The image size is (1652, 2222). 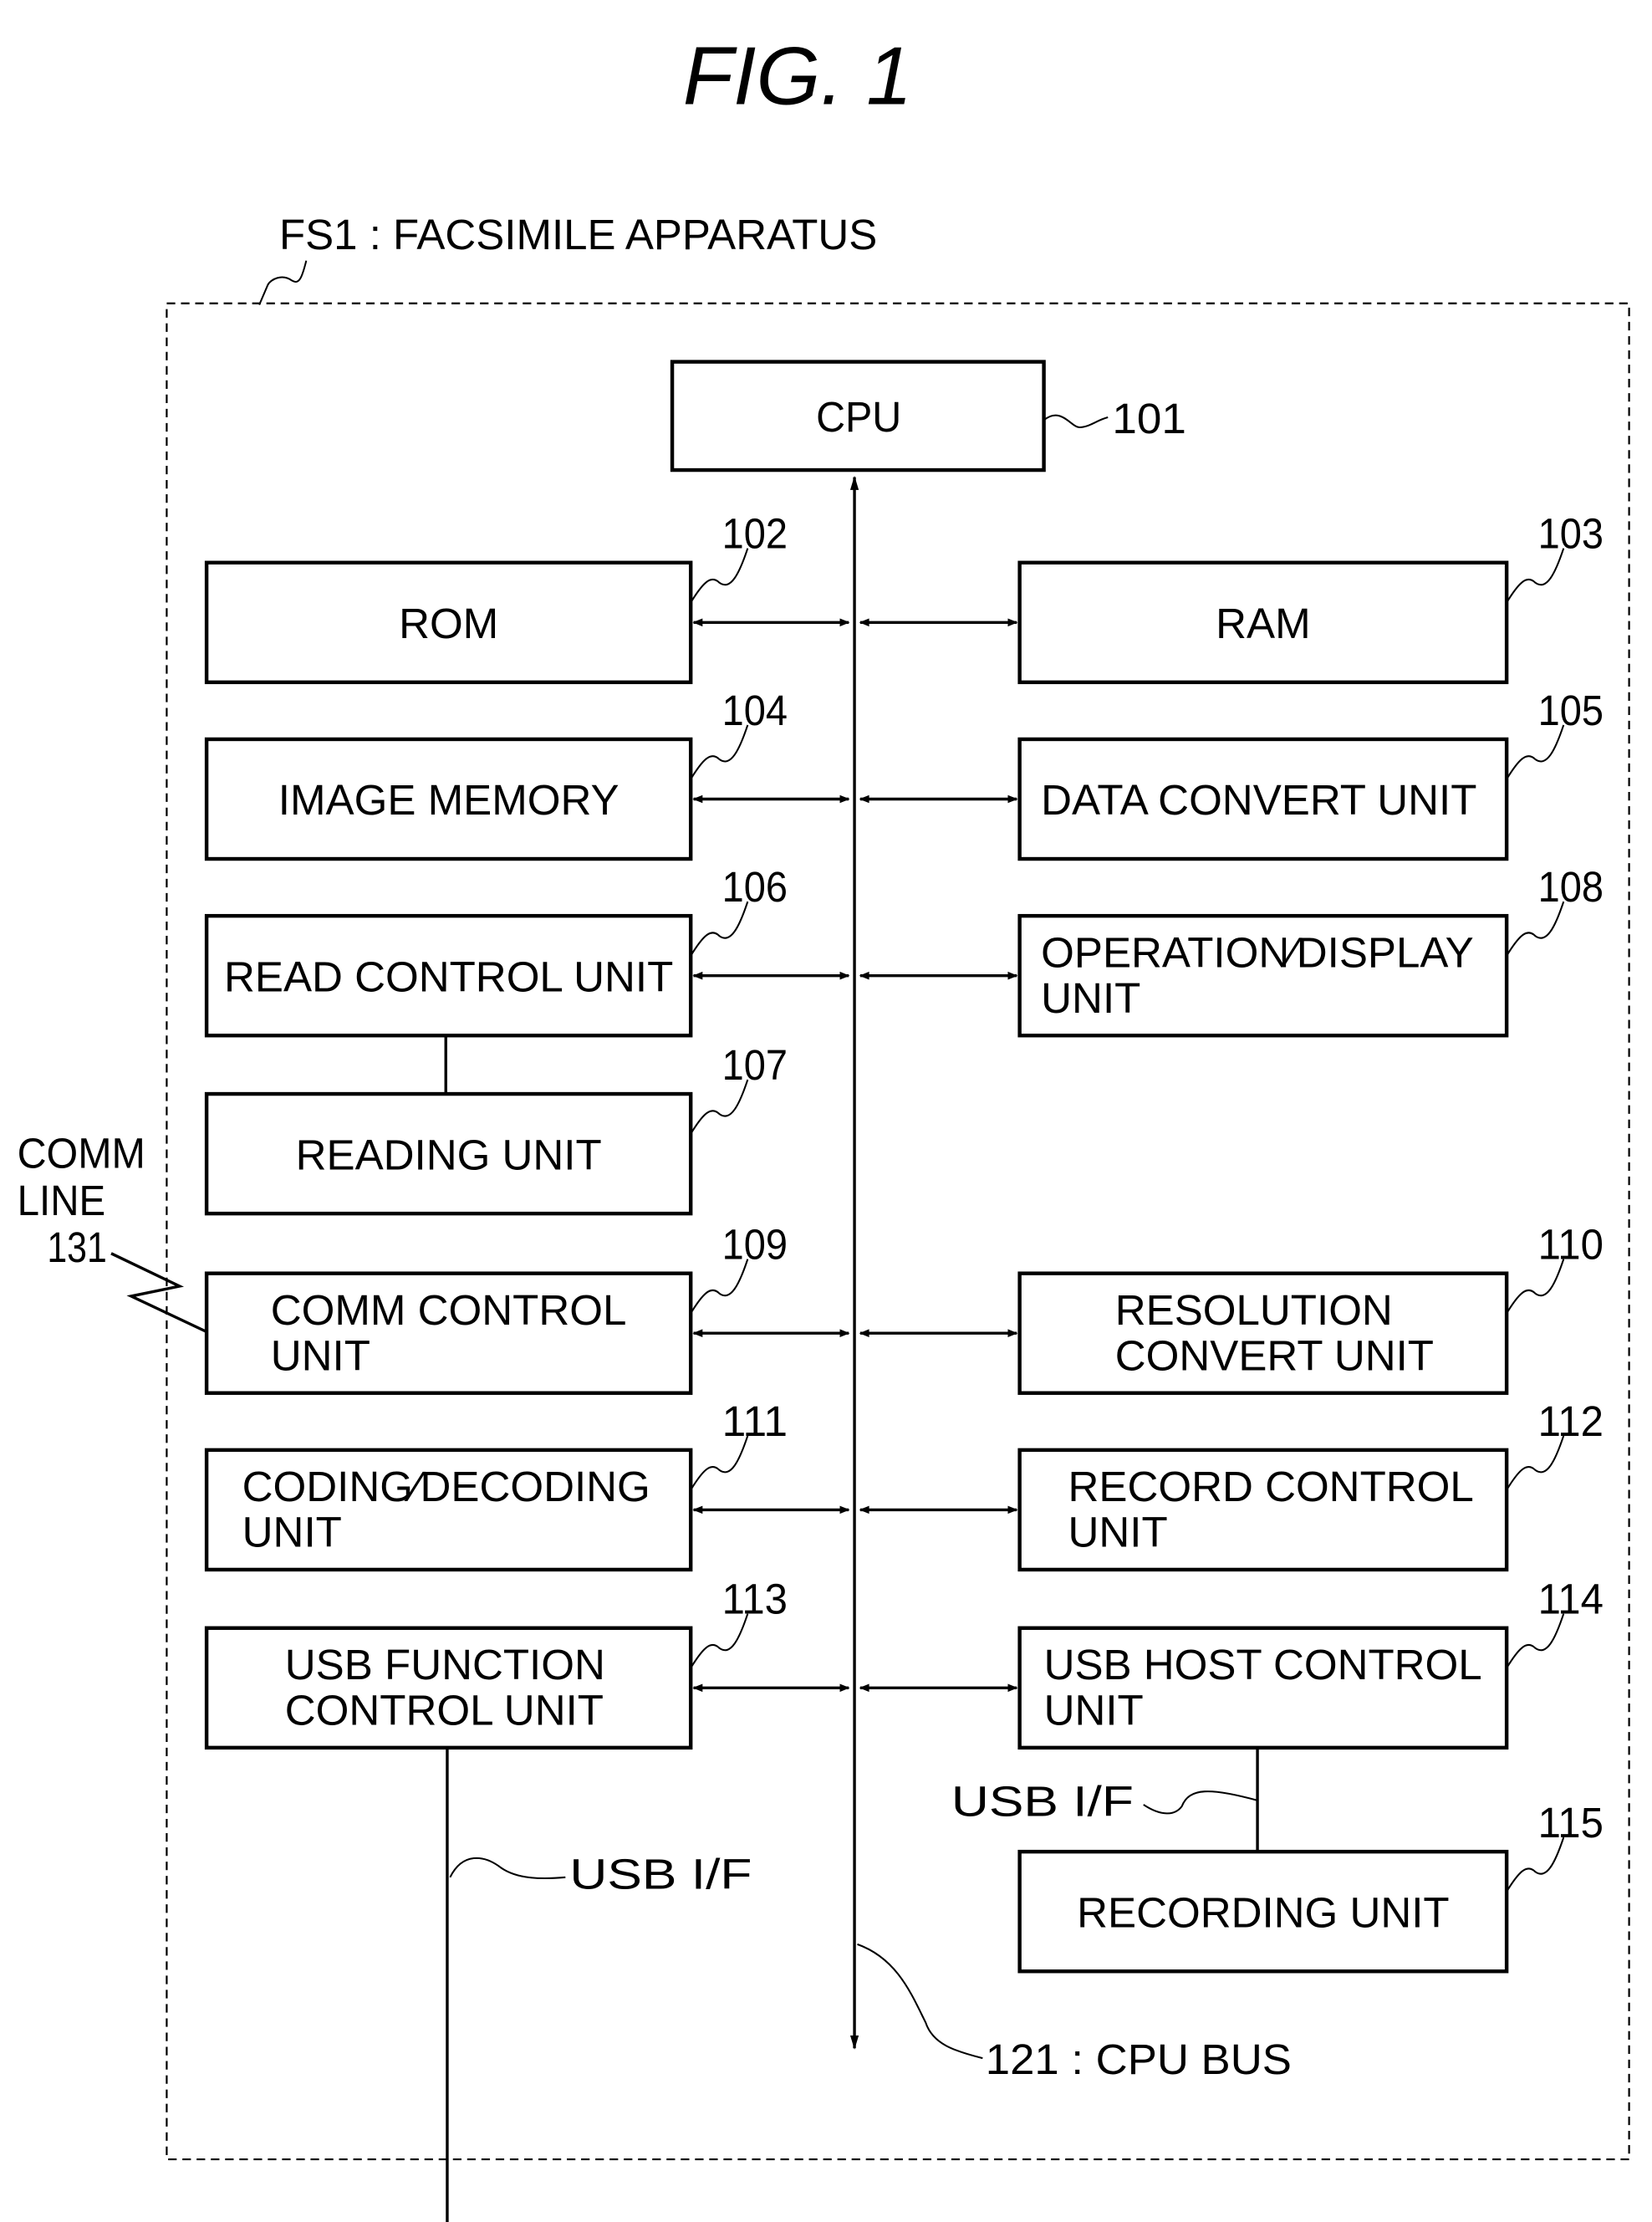 I want to click on usb-function-control-unit-ref: 113, so click(x=755, y=1599).